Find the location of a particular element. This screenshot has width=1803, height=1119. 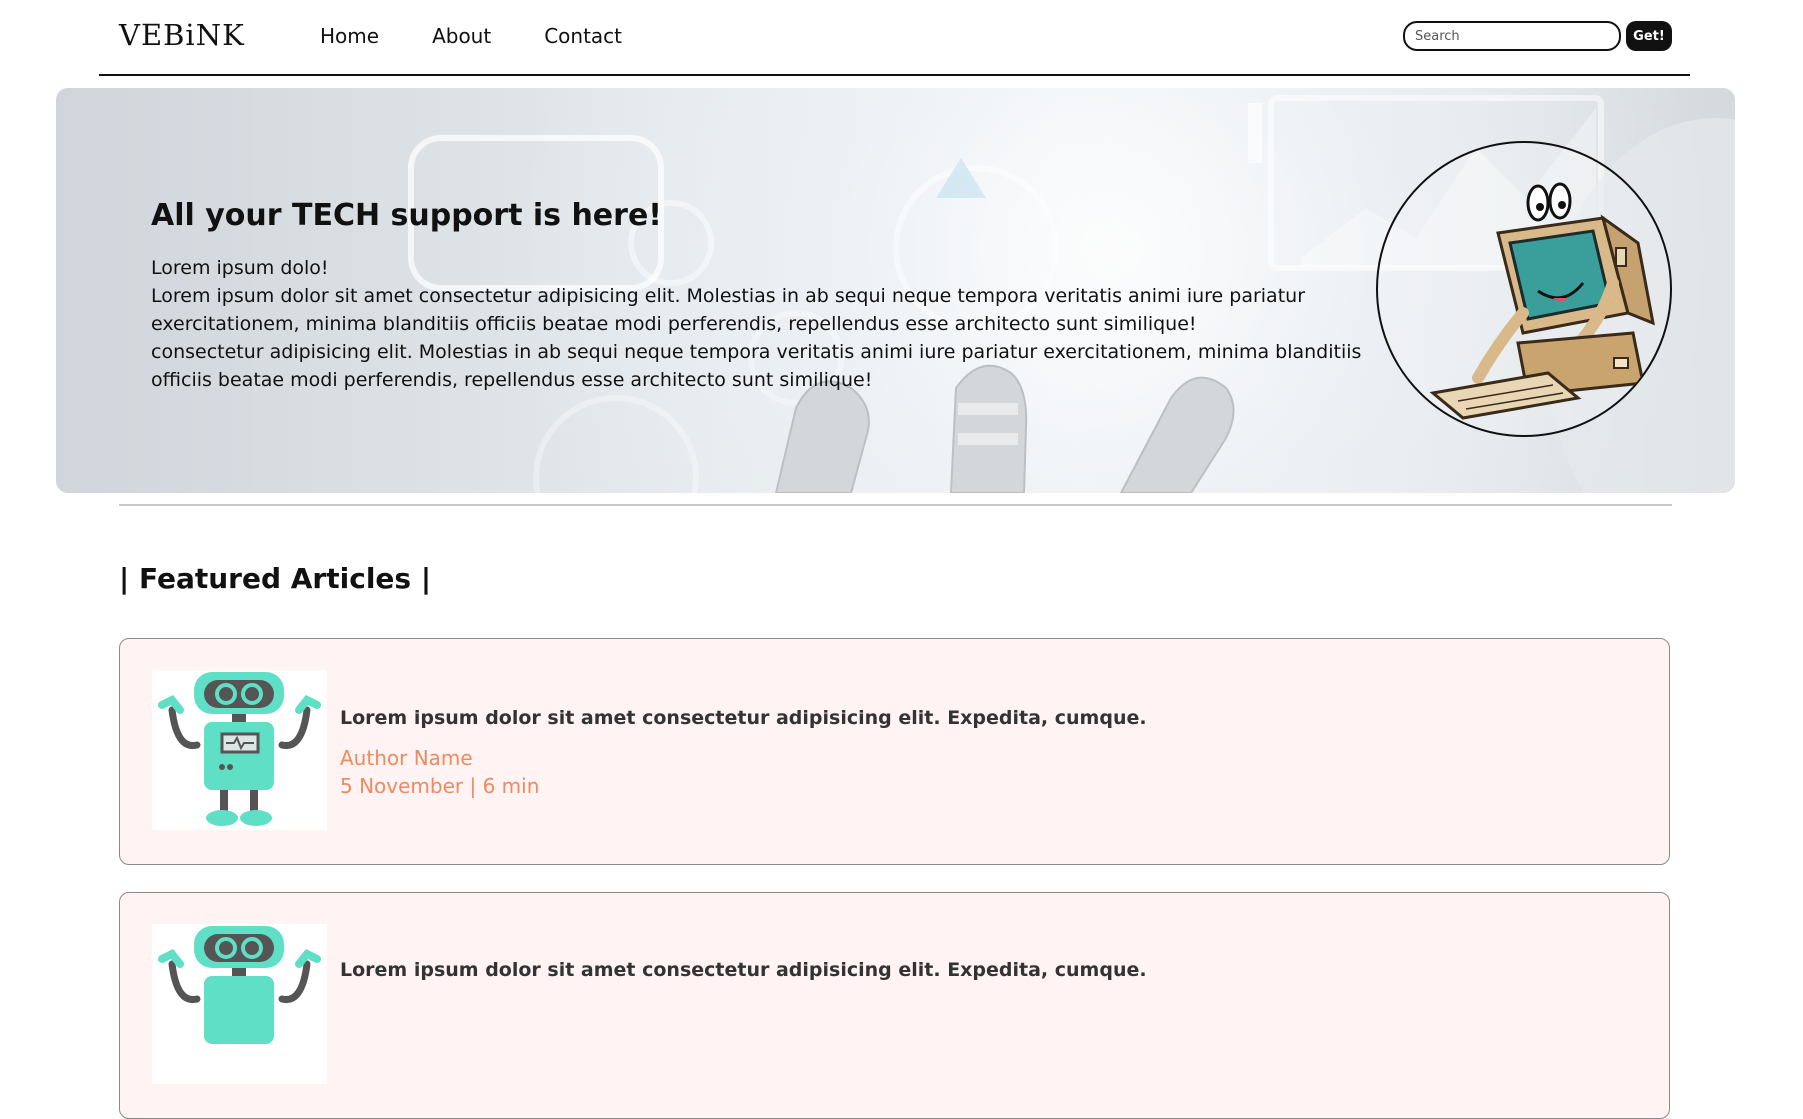

article-date-readtime: 5 November | 6 min is located at coordinates (440, 786).